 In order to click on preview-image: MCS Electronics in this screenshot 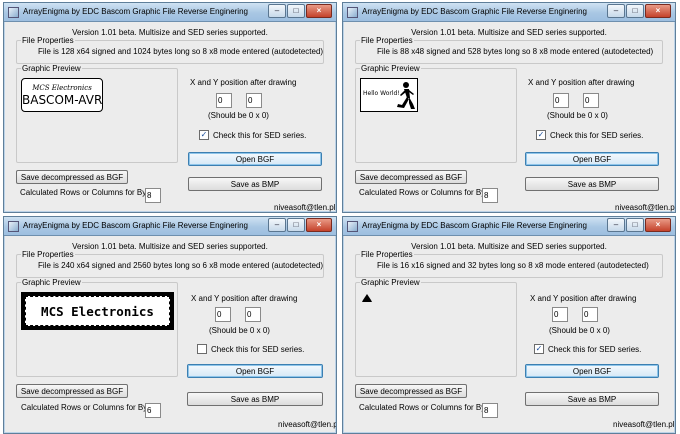, I will do `click(97, 311)`.